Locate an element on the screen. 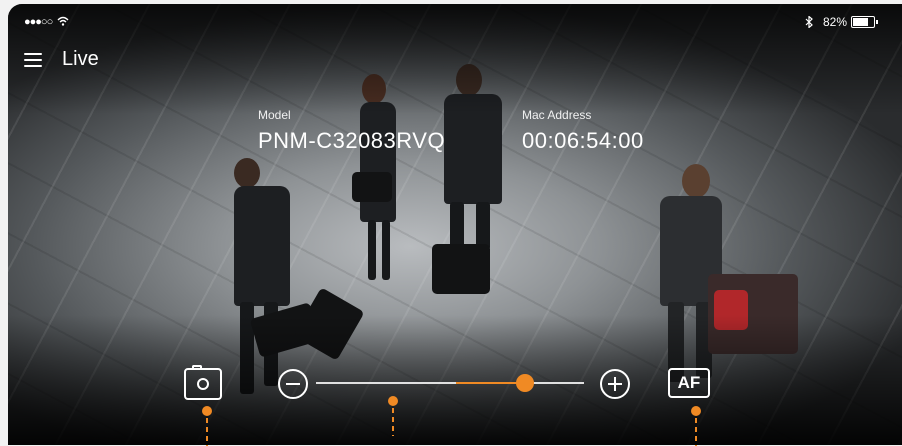 This screenshot has height=446, width=902. autofocus-marker is located at coordinates (696, 426).